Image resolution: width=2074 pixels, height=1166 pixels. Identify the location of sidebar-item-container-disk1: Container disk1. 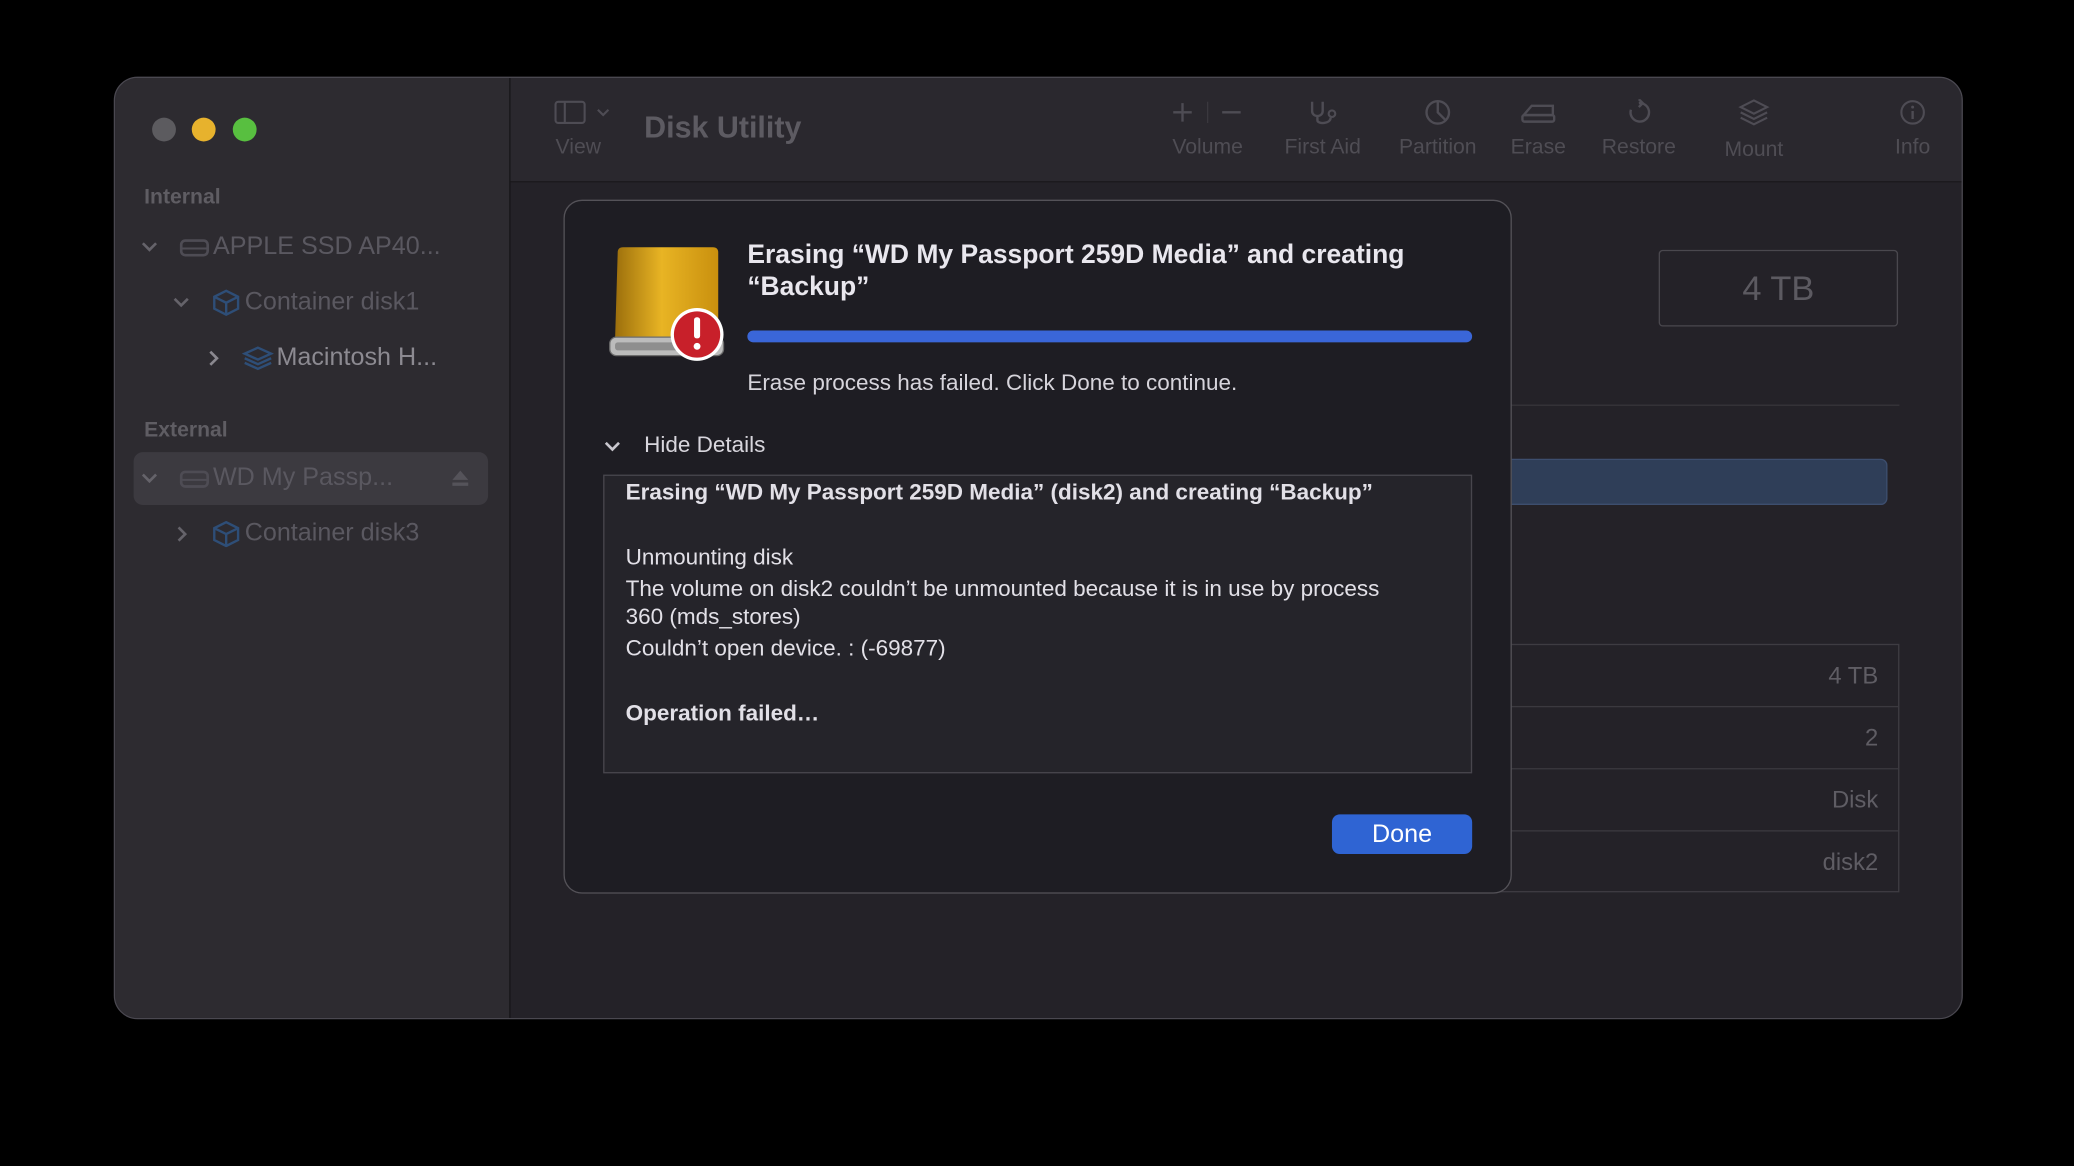
(311, 302).